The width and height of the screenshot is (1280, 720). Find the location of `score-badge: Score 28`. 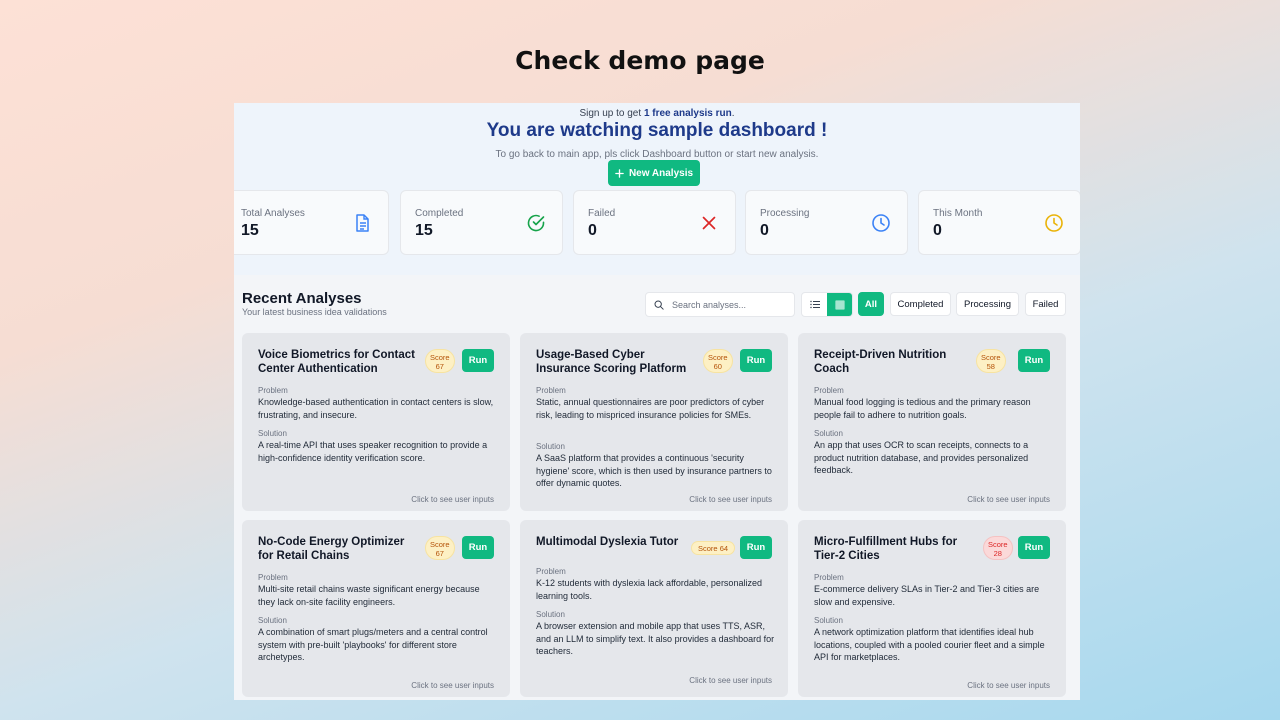

score-badge: Score 28 is located at coordinates (998, 548).